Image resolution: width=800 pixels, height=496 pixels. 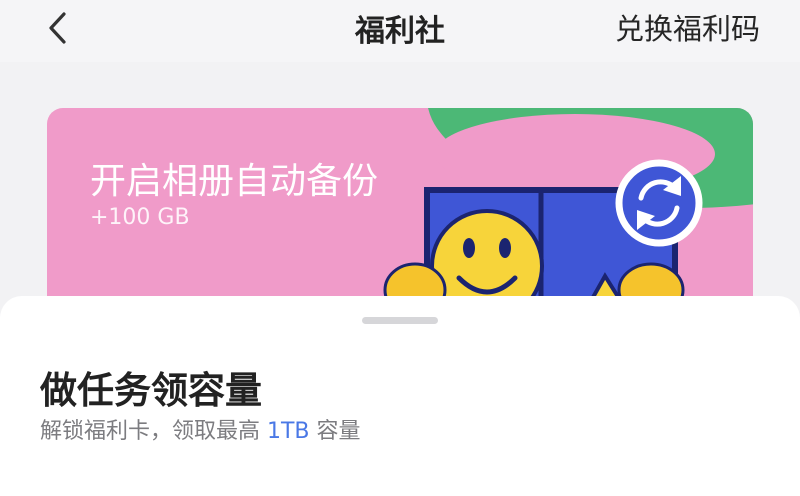 I want to click on subtitle-suffix: 容量, so click(x=335, y=431).